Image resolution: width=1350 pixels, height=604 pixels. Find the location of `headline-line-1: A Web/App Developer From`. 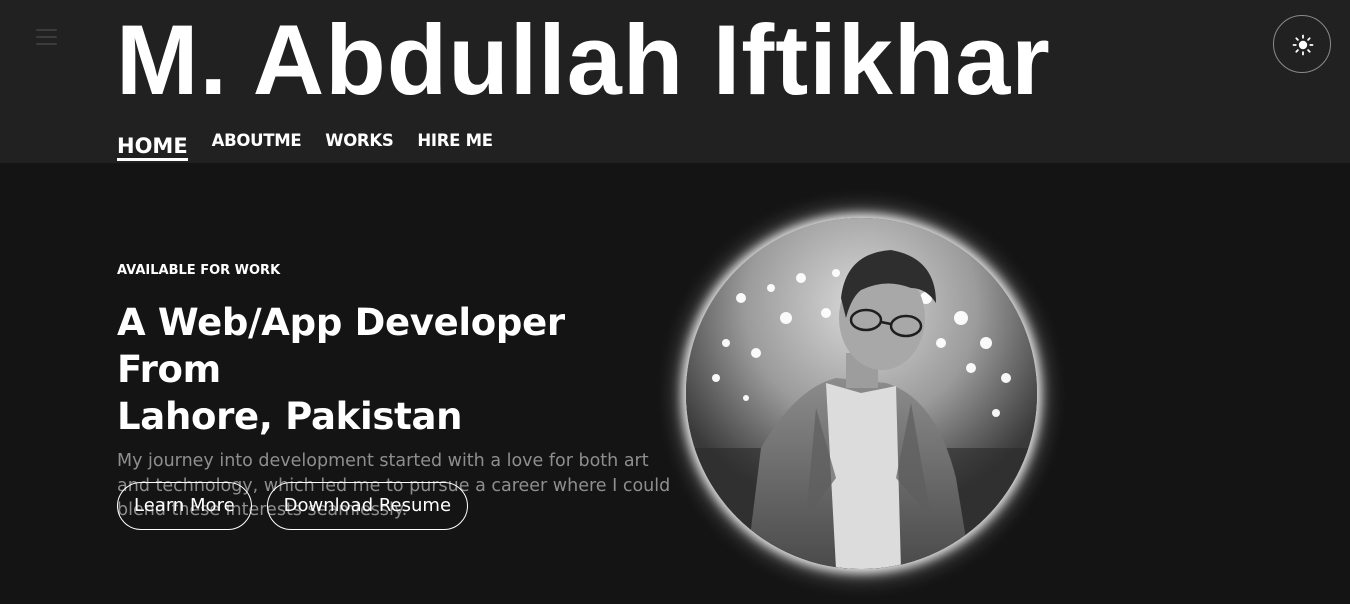

headline-line-1: A Web/App Developer From is located at coordinates (341, 346).